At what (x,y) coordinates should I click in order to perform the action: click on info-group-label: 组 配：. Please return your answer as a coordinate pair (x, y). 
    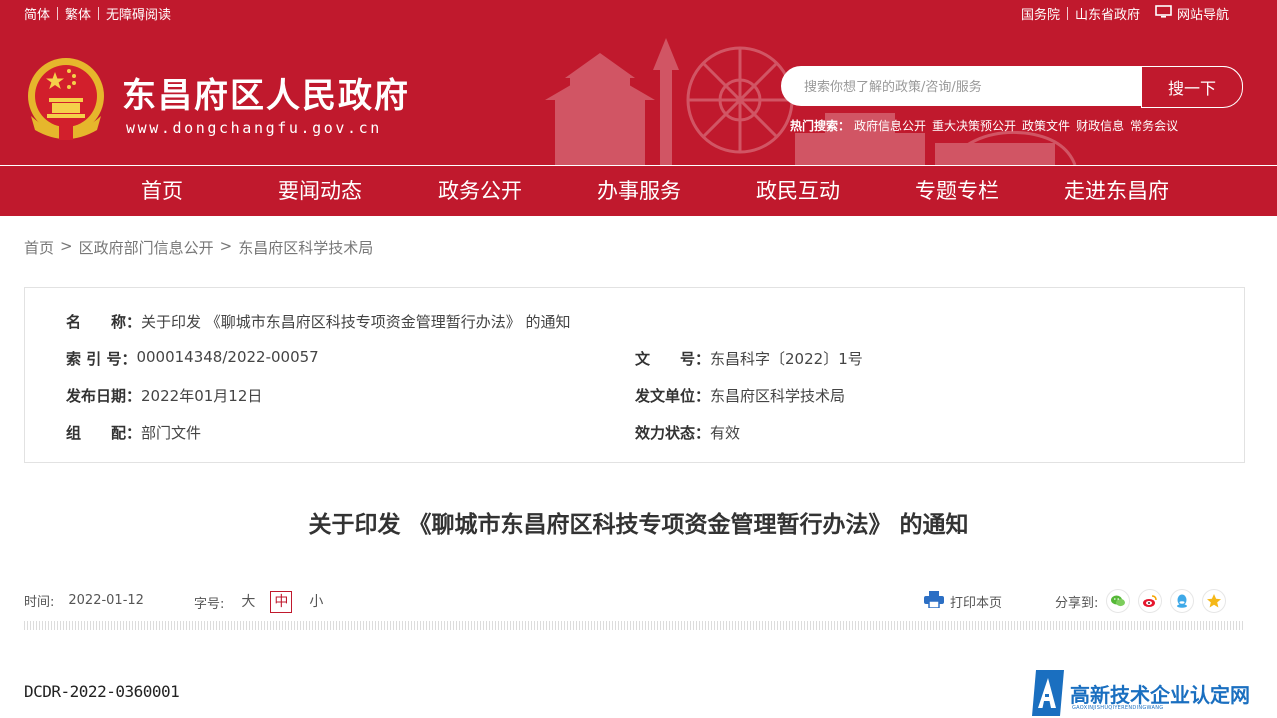
    Looking at the image, I should click on (104, 433).